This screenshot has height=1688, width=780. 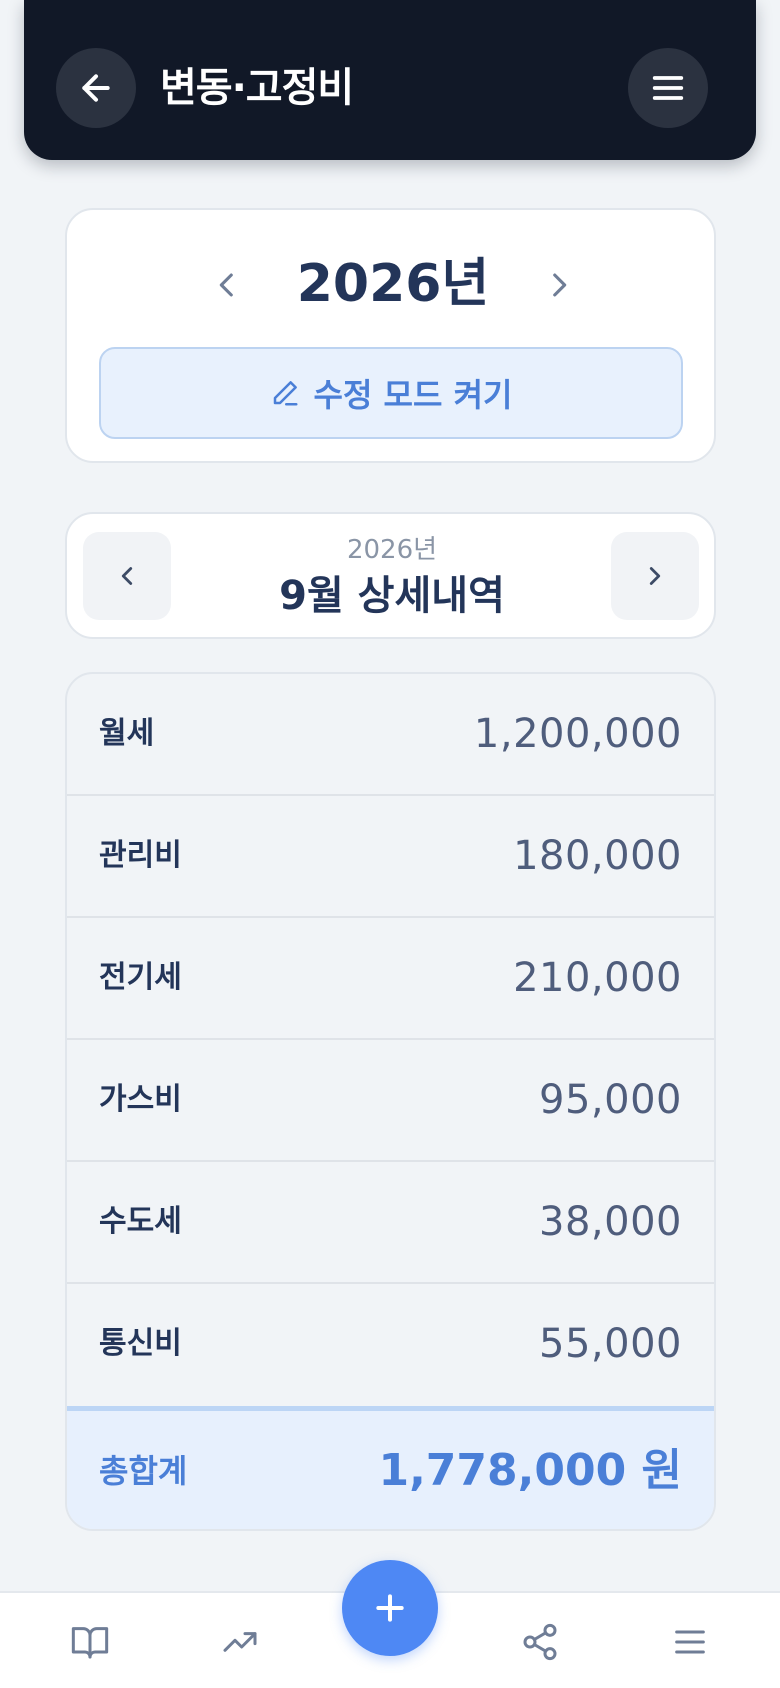 What do you see at coordinates (392, 550) in the screenshot?
I see `month-year-label: 2026년` at bounding box center [392, 550].